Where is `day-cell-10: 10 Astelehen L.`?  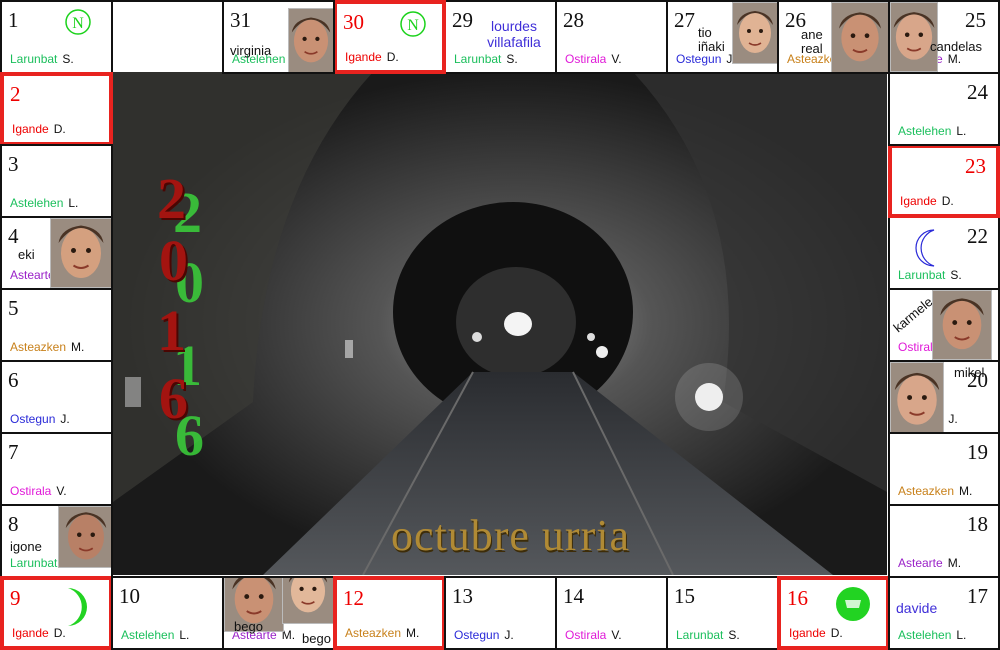 day-cell-10: 10 Astelehen L. is located at coordinates (167, 613).